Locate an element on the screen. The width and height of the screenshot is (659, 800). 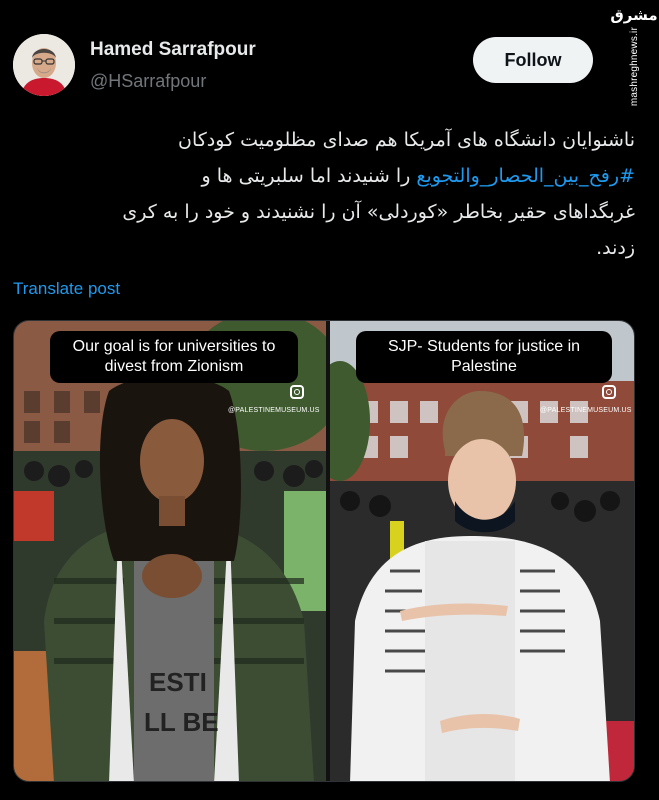
tweet-line: زدند. is located at coordinates (615, 248).